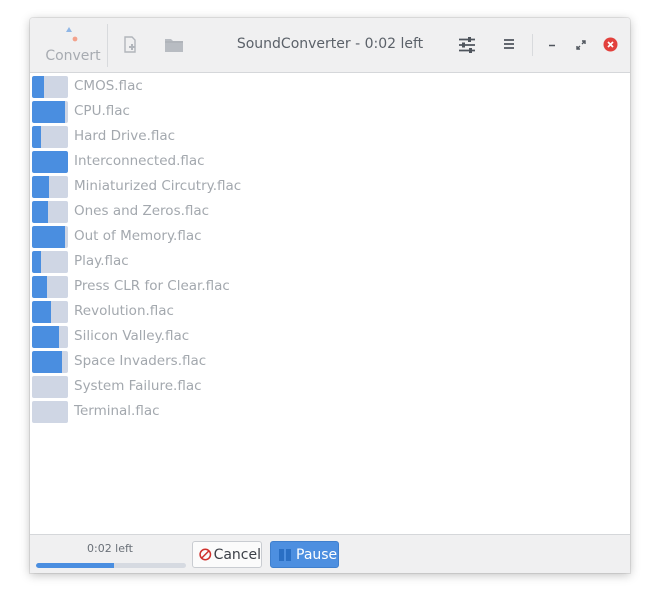  Describe the element at coordinates (152, 286) in the screenshot. I see `file-name: Press CLR for Clear.flac` at that location.